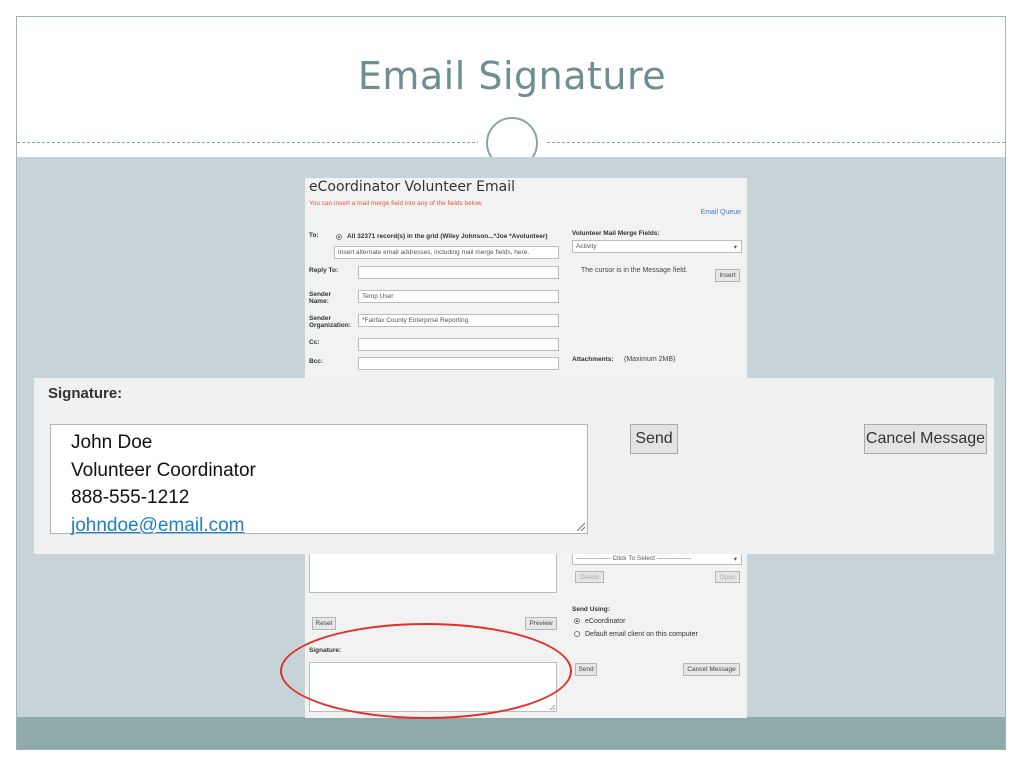 The height and width of the screenshot is (768, 1024). I want to click on signature-textarea, so click(433, 687).